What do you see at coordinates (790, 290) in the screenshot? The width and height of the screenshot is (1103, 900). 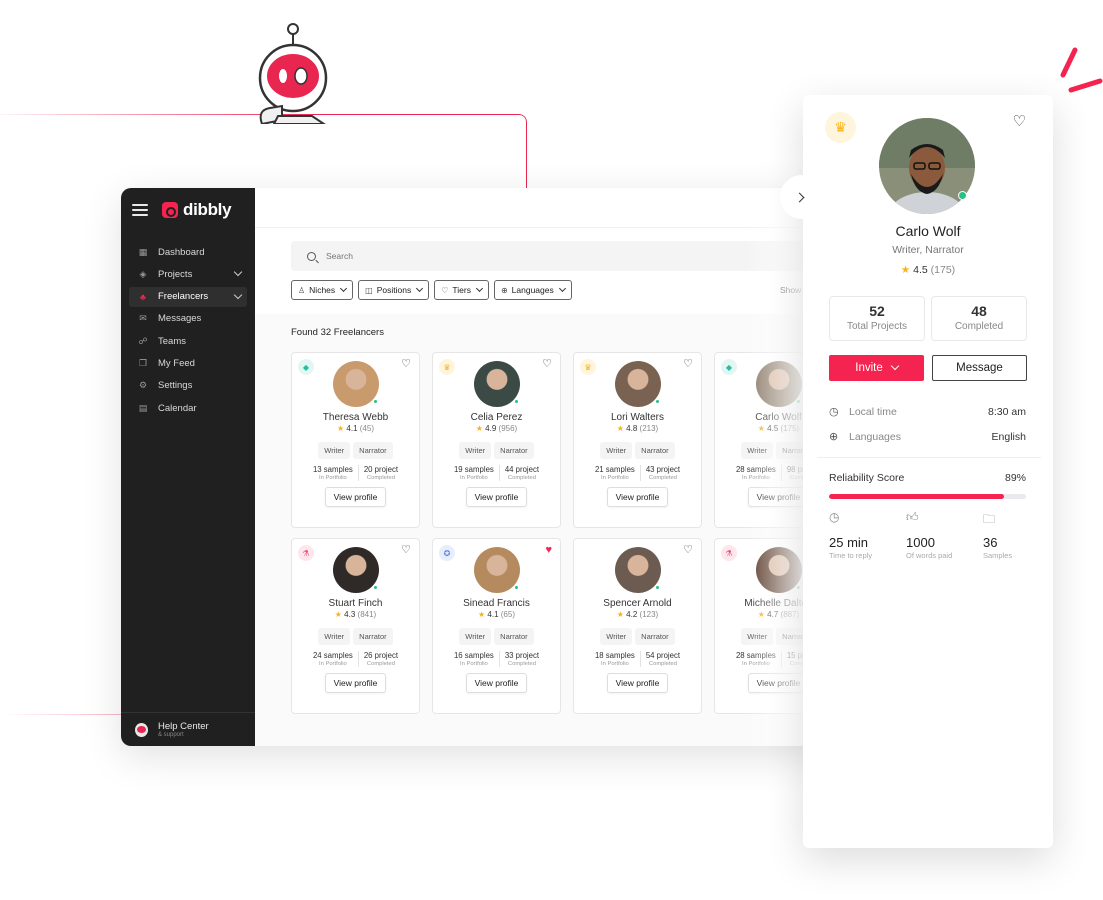 I see `show-dropdown-label: Show` at bounding box center [790, 290].